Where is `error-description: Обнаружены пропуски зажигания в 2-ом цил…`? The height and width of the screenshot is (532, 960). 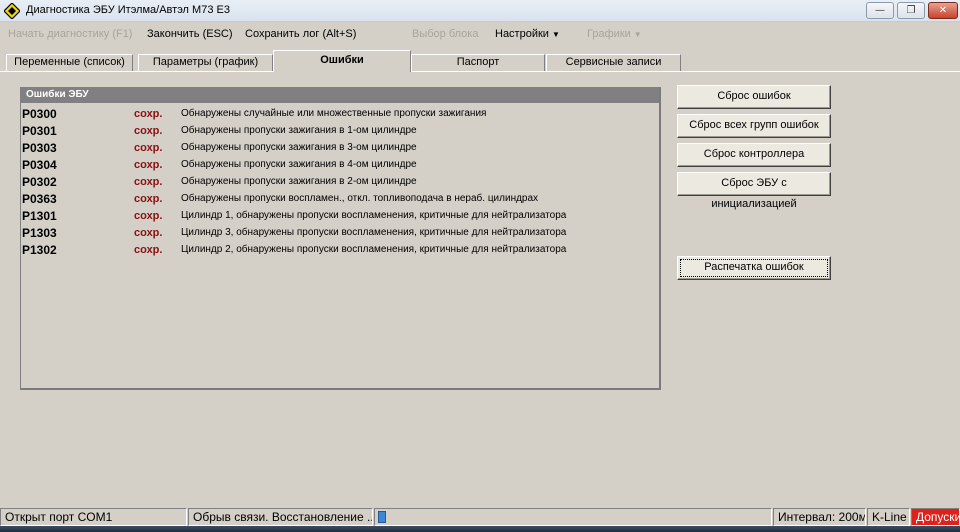
error-description: Обнаружены пропуски зажигания в 2-ом цил… is located at coordinates (299, 181).